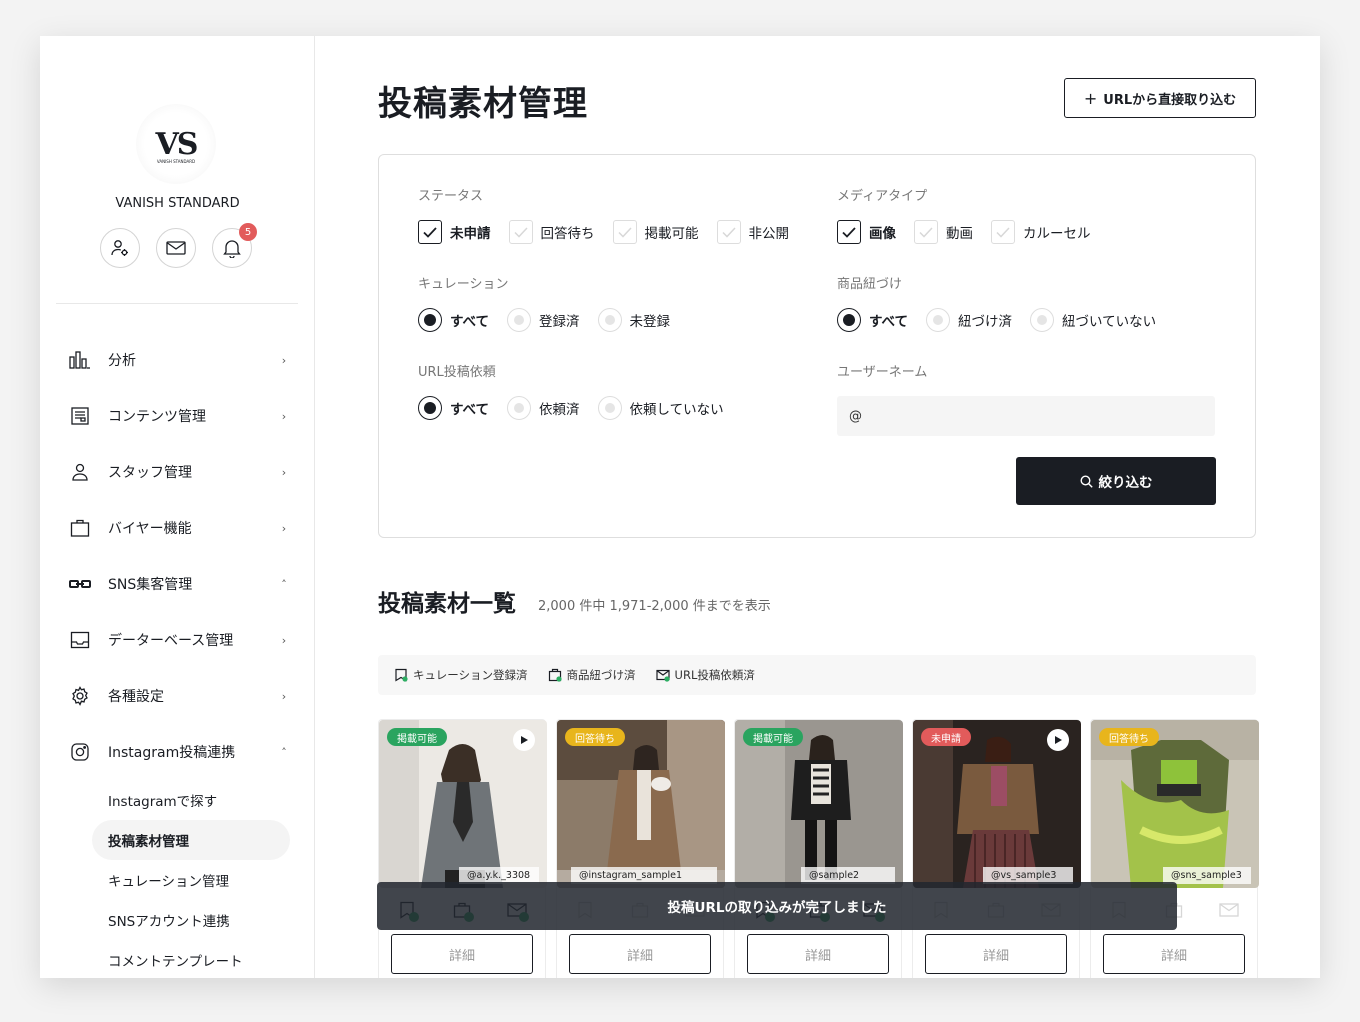  What do you see at coordinates (943, 232) in the screenshot?
I see `media-option-video: 動画` at bounding box center [943, 232].